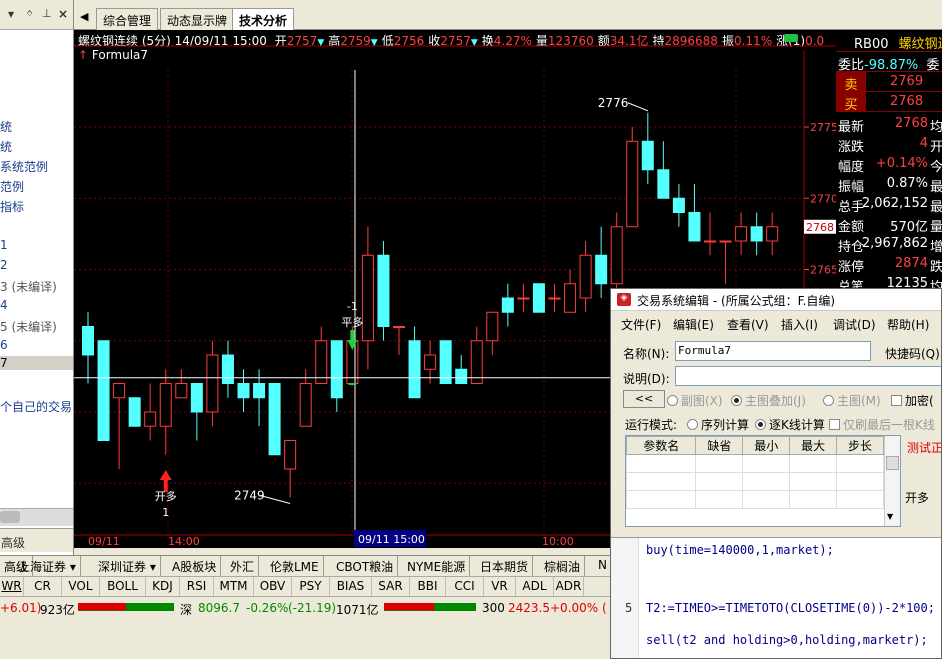  What do you see at coordinates (351, 586) in the screenshot?
I see `indicator-bias: BIAS` at bounding box center [351, 586].